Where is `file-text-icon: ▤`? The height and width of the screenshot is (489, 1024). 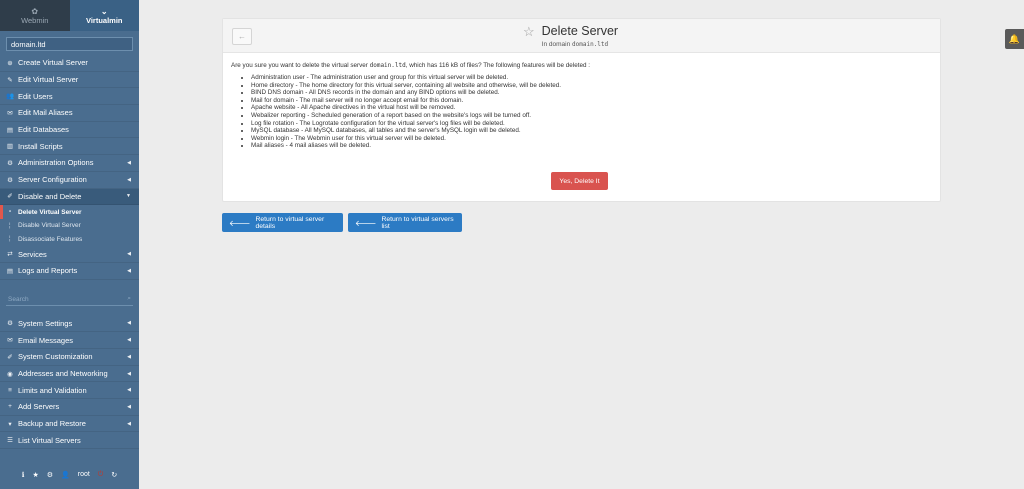
file-text-icon: ▤ is located at coordinates (10, 271).